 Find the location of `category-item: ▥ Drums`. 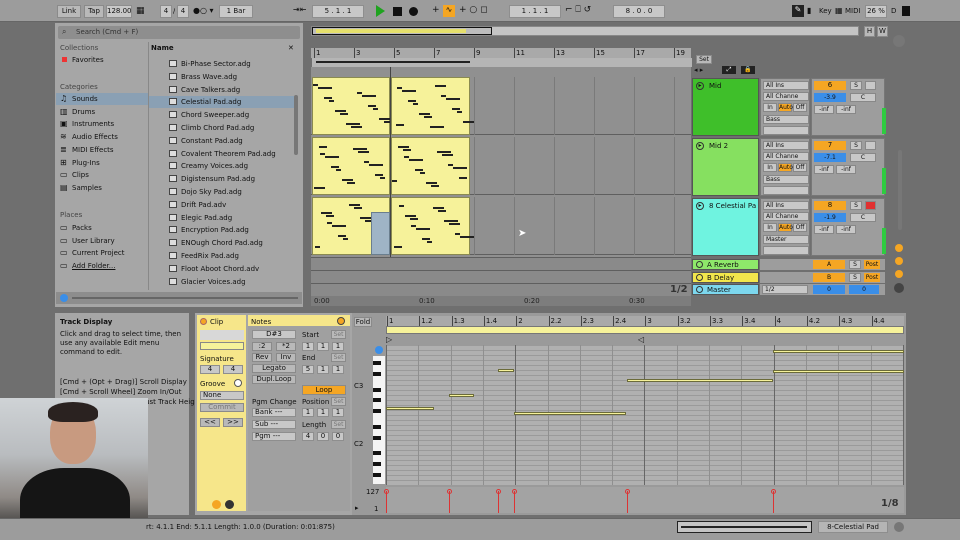

category-item: ▥ Drums is located at coordinates (102, 112).